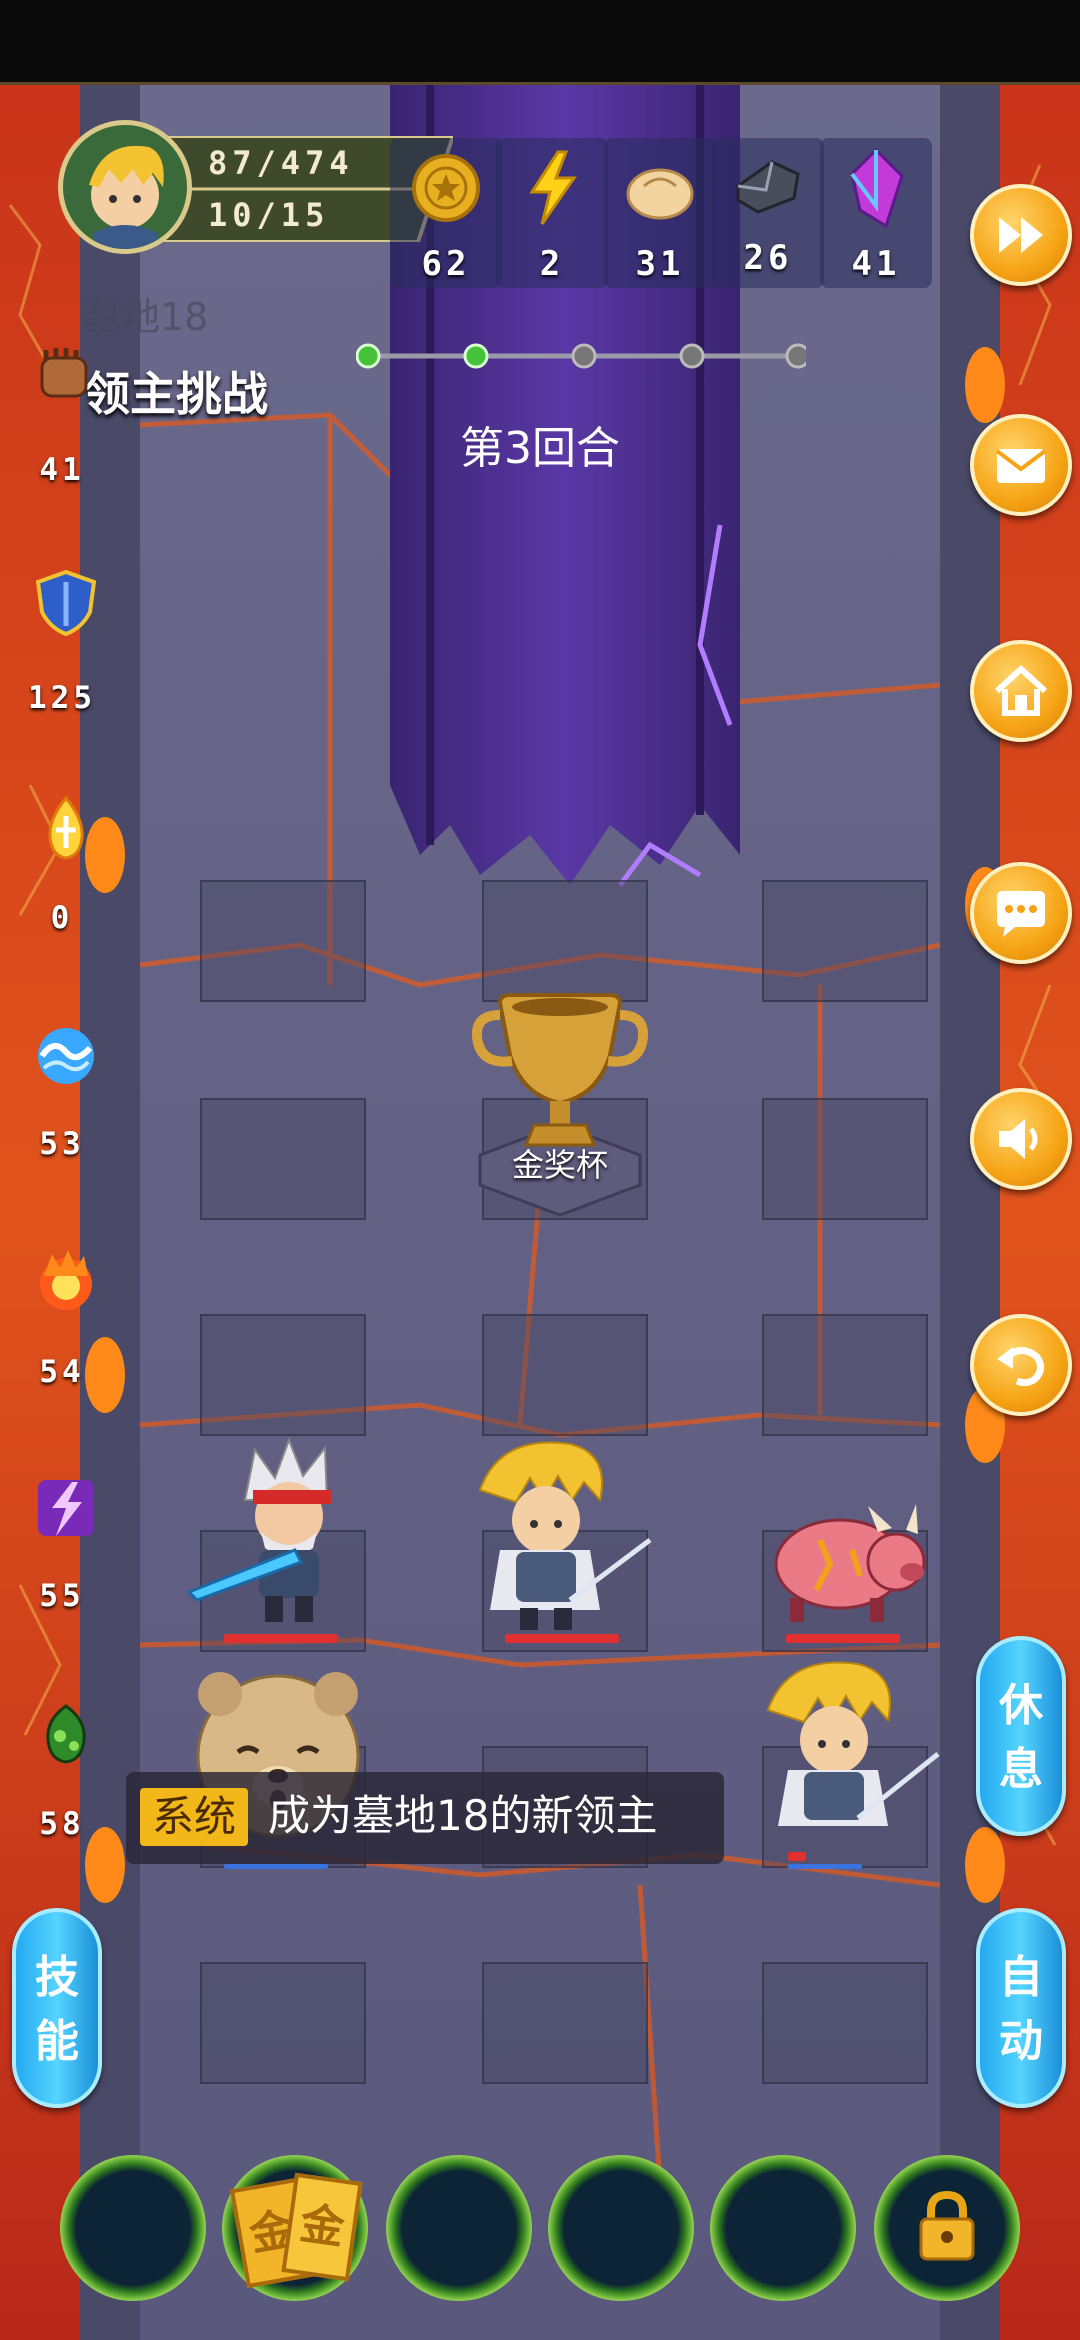 This screenshot has height=2340, width=1080. What do you see at coordinates (66, 1508) in the screenshot?
I see `lightning-rune-icon` at bounding box center [66, 1508].